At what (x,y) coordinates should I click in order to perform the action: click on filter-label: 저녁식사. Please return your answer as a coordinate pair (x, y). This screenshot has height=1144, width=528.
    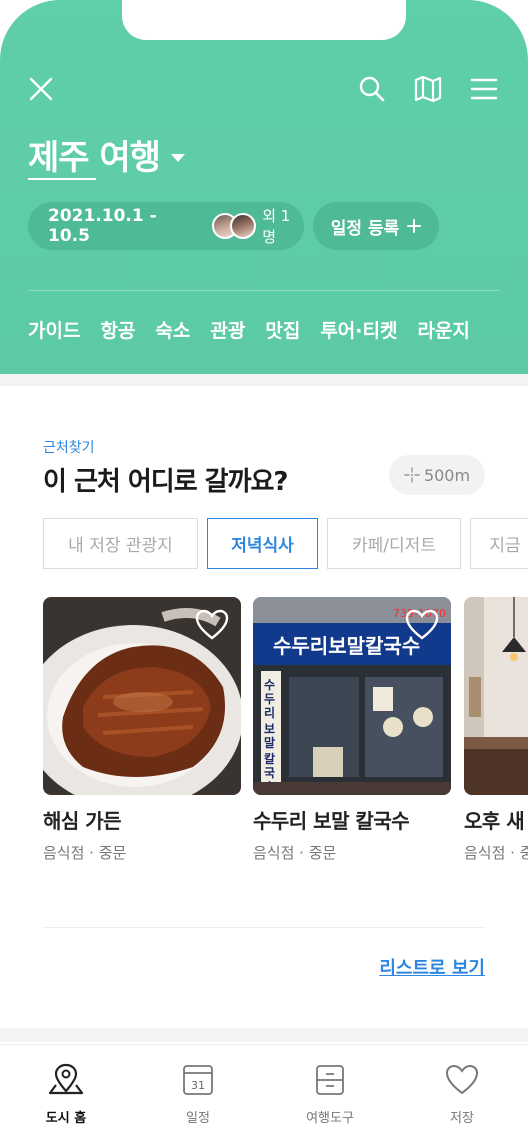
    Looking at the image, I should click on (262, 546).